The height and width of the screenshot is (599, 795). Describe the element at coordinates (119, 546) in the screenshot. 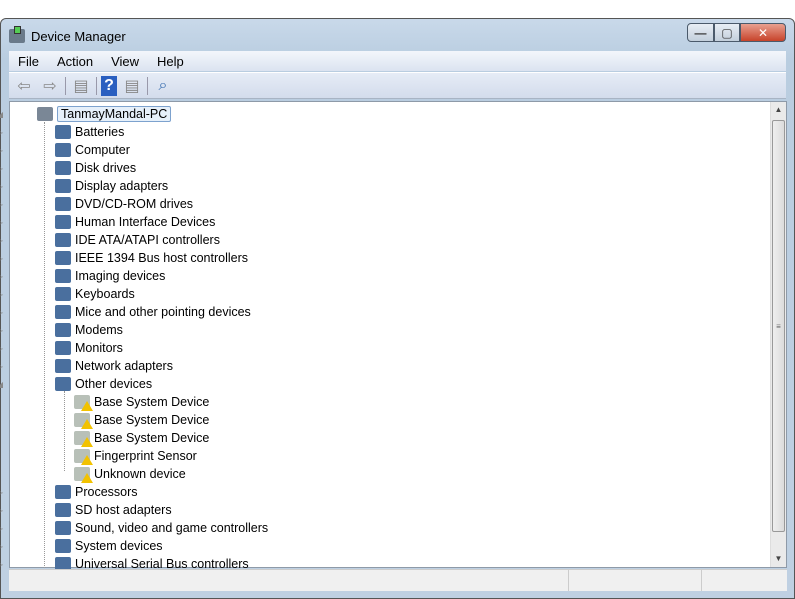

I see `tree-item-label: System devices` at that location.